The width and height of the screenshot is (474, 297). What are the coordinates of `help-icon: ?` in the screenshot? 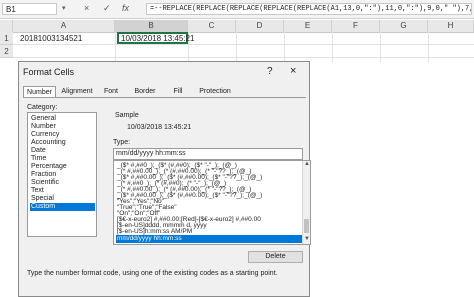 It's located at (270, 71).